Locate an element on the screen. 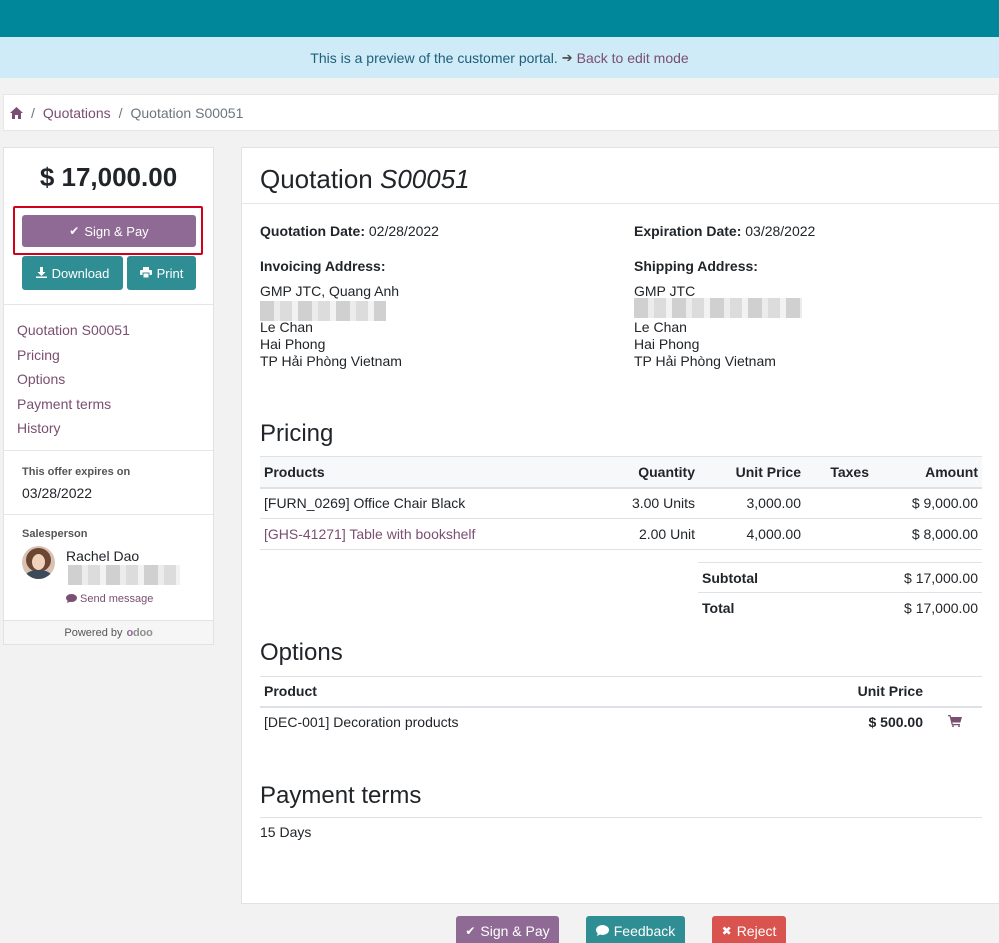 This screenshot has height=943, width=999. column-header: Taxes is located at coordinates (839, 472).